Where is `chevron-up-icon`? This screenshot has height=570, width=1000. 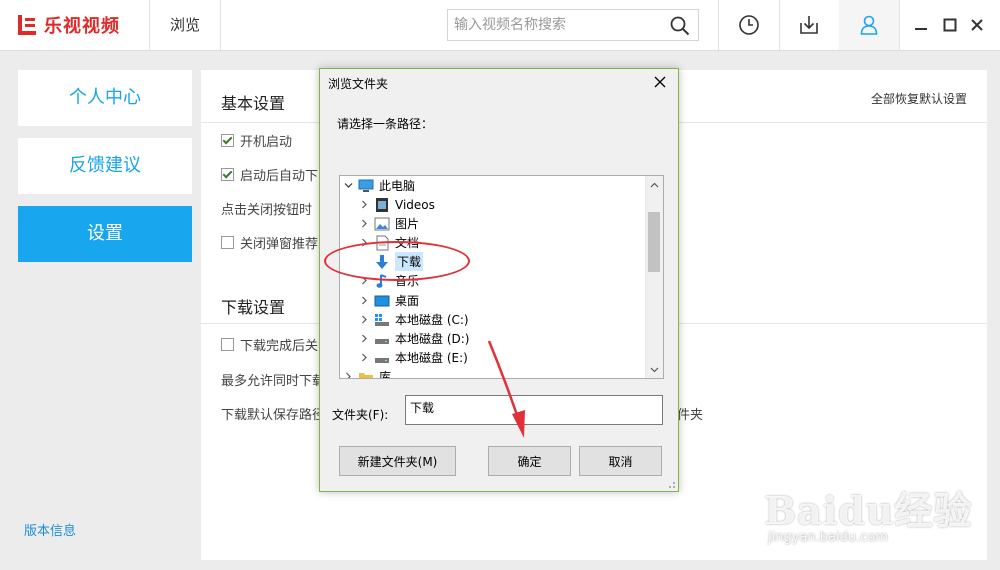
chevron-up-icon is located at coordinates (654, 184).